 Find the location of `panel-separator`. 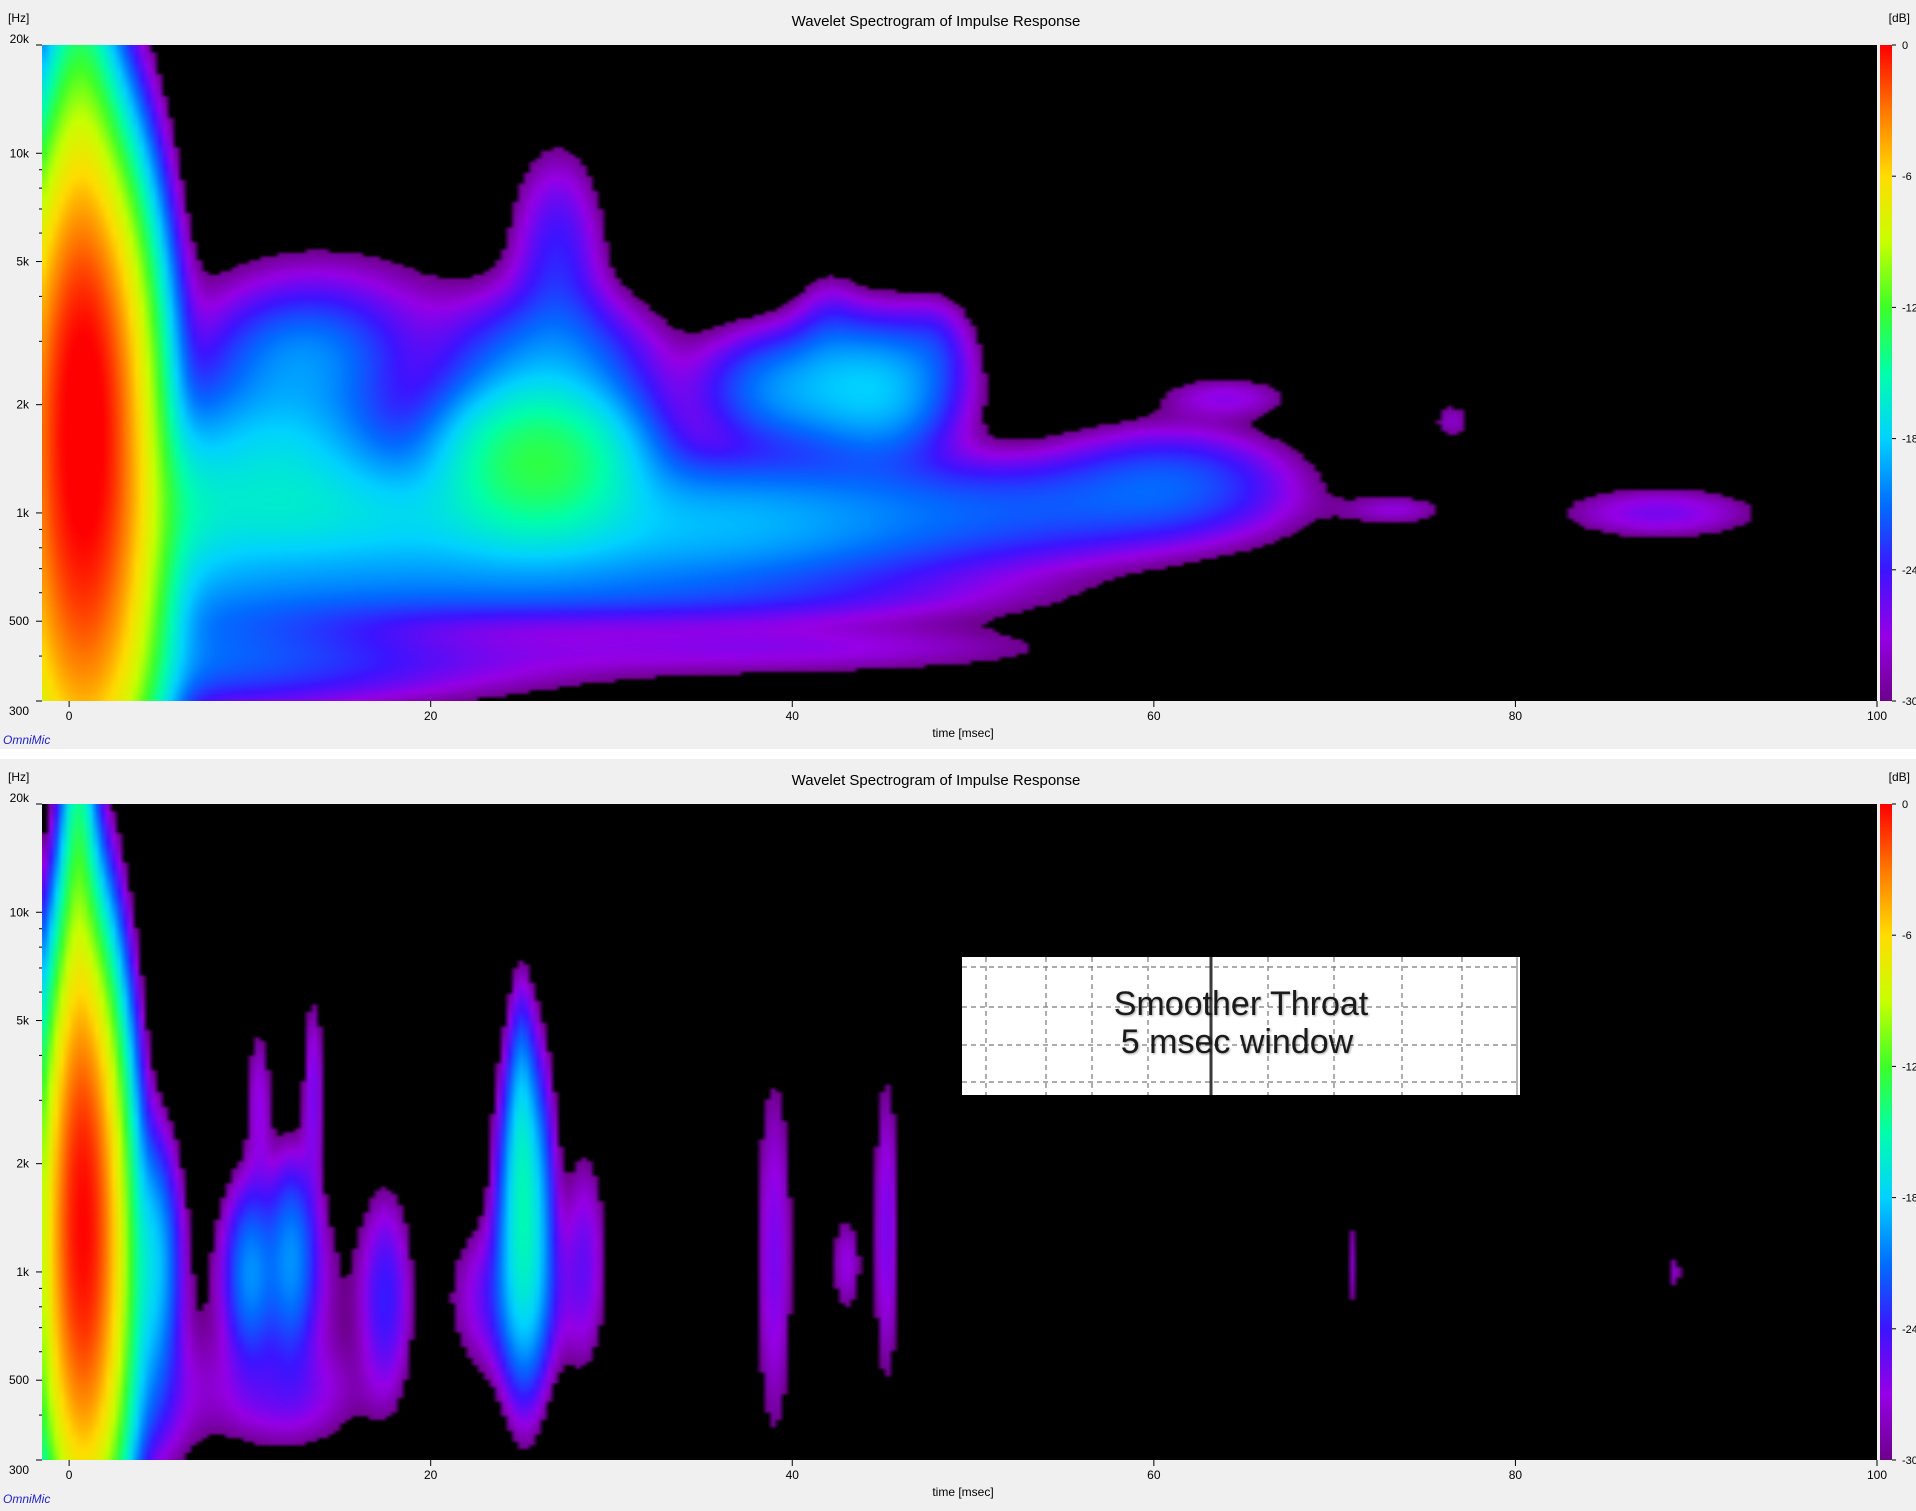

panel-separator is located at coordinates (958, 754).